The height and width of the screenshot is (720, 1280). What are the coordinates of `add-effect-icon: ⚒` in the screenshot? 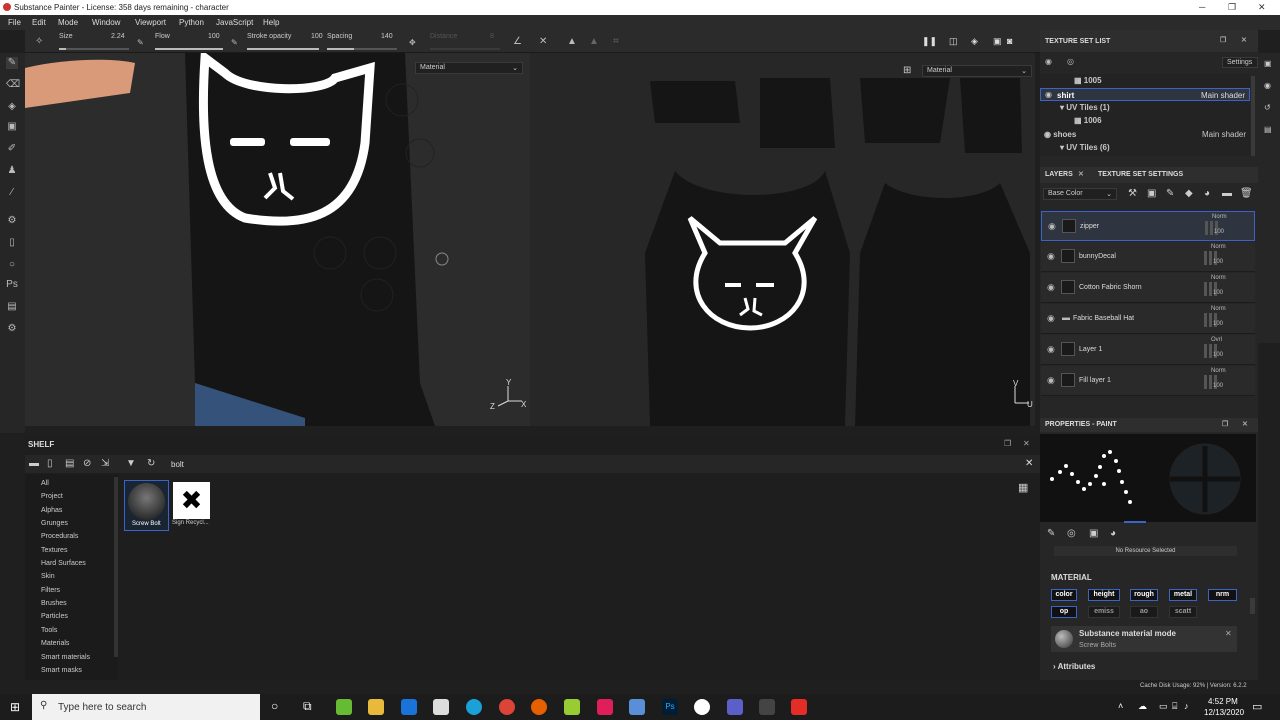 It's located at (1132, 193).